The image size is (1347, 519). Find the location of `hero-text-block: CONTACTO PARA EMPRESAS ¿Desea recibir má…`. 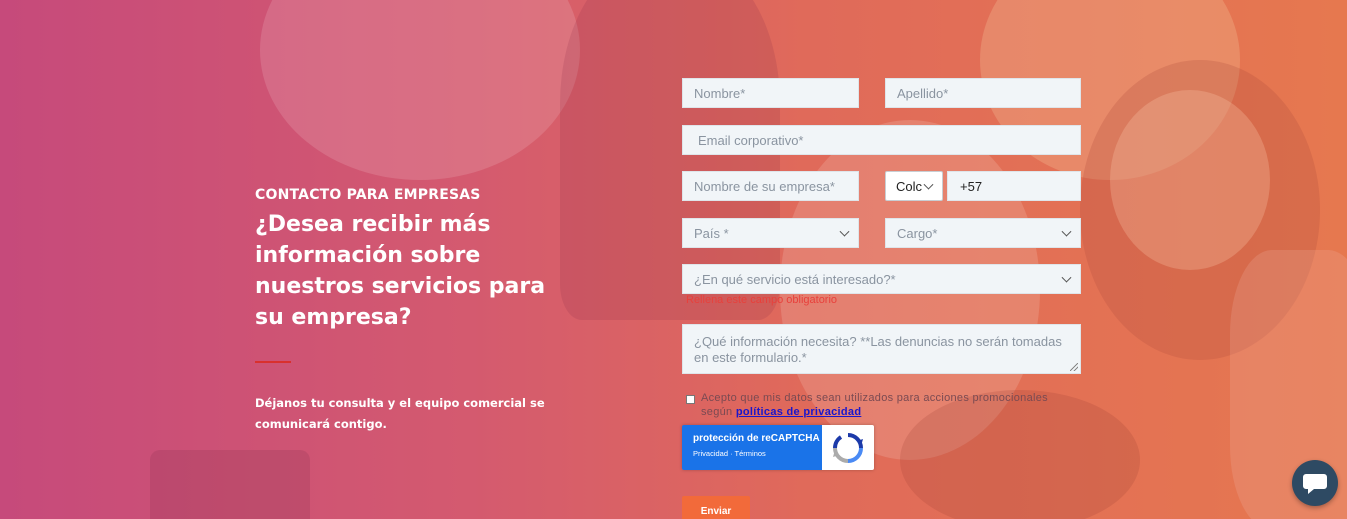

hero-text-block: CONTACTO PARA EMPRESAS ¿Desea recibir má… is located at coordinates (415, 311).